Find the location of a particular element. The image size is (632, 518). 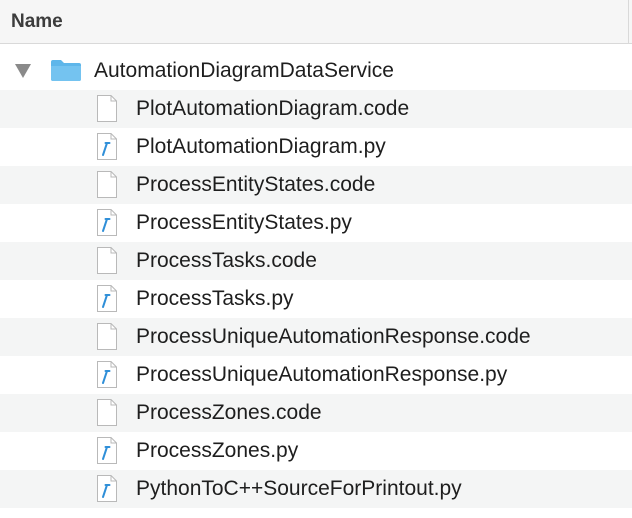

file-name: ProcessTasks.py is located at coordinates (215, 298).